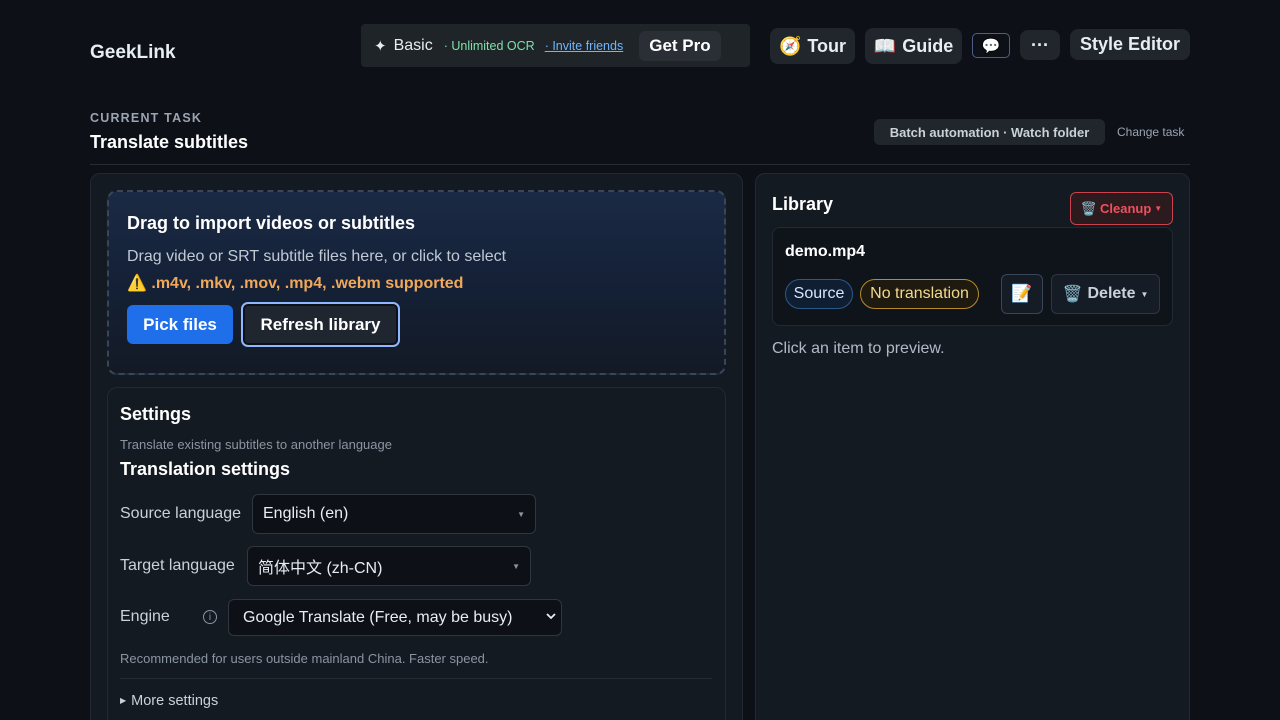  I want to click on cleanup-button: 🗑️ Cleanup ▼, so click(1121, 208).